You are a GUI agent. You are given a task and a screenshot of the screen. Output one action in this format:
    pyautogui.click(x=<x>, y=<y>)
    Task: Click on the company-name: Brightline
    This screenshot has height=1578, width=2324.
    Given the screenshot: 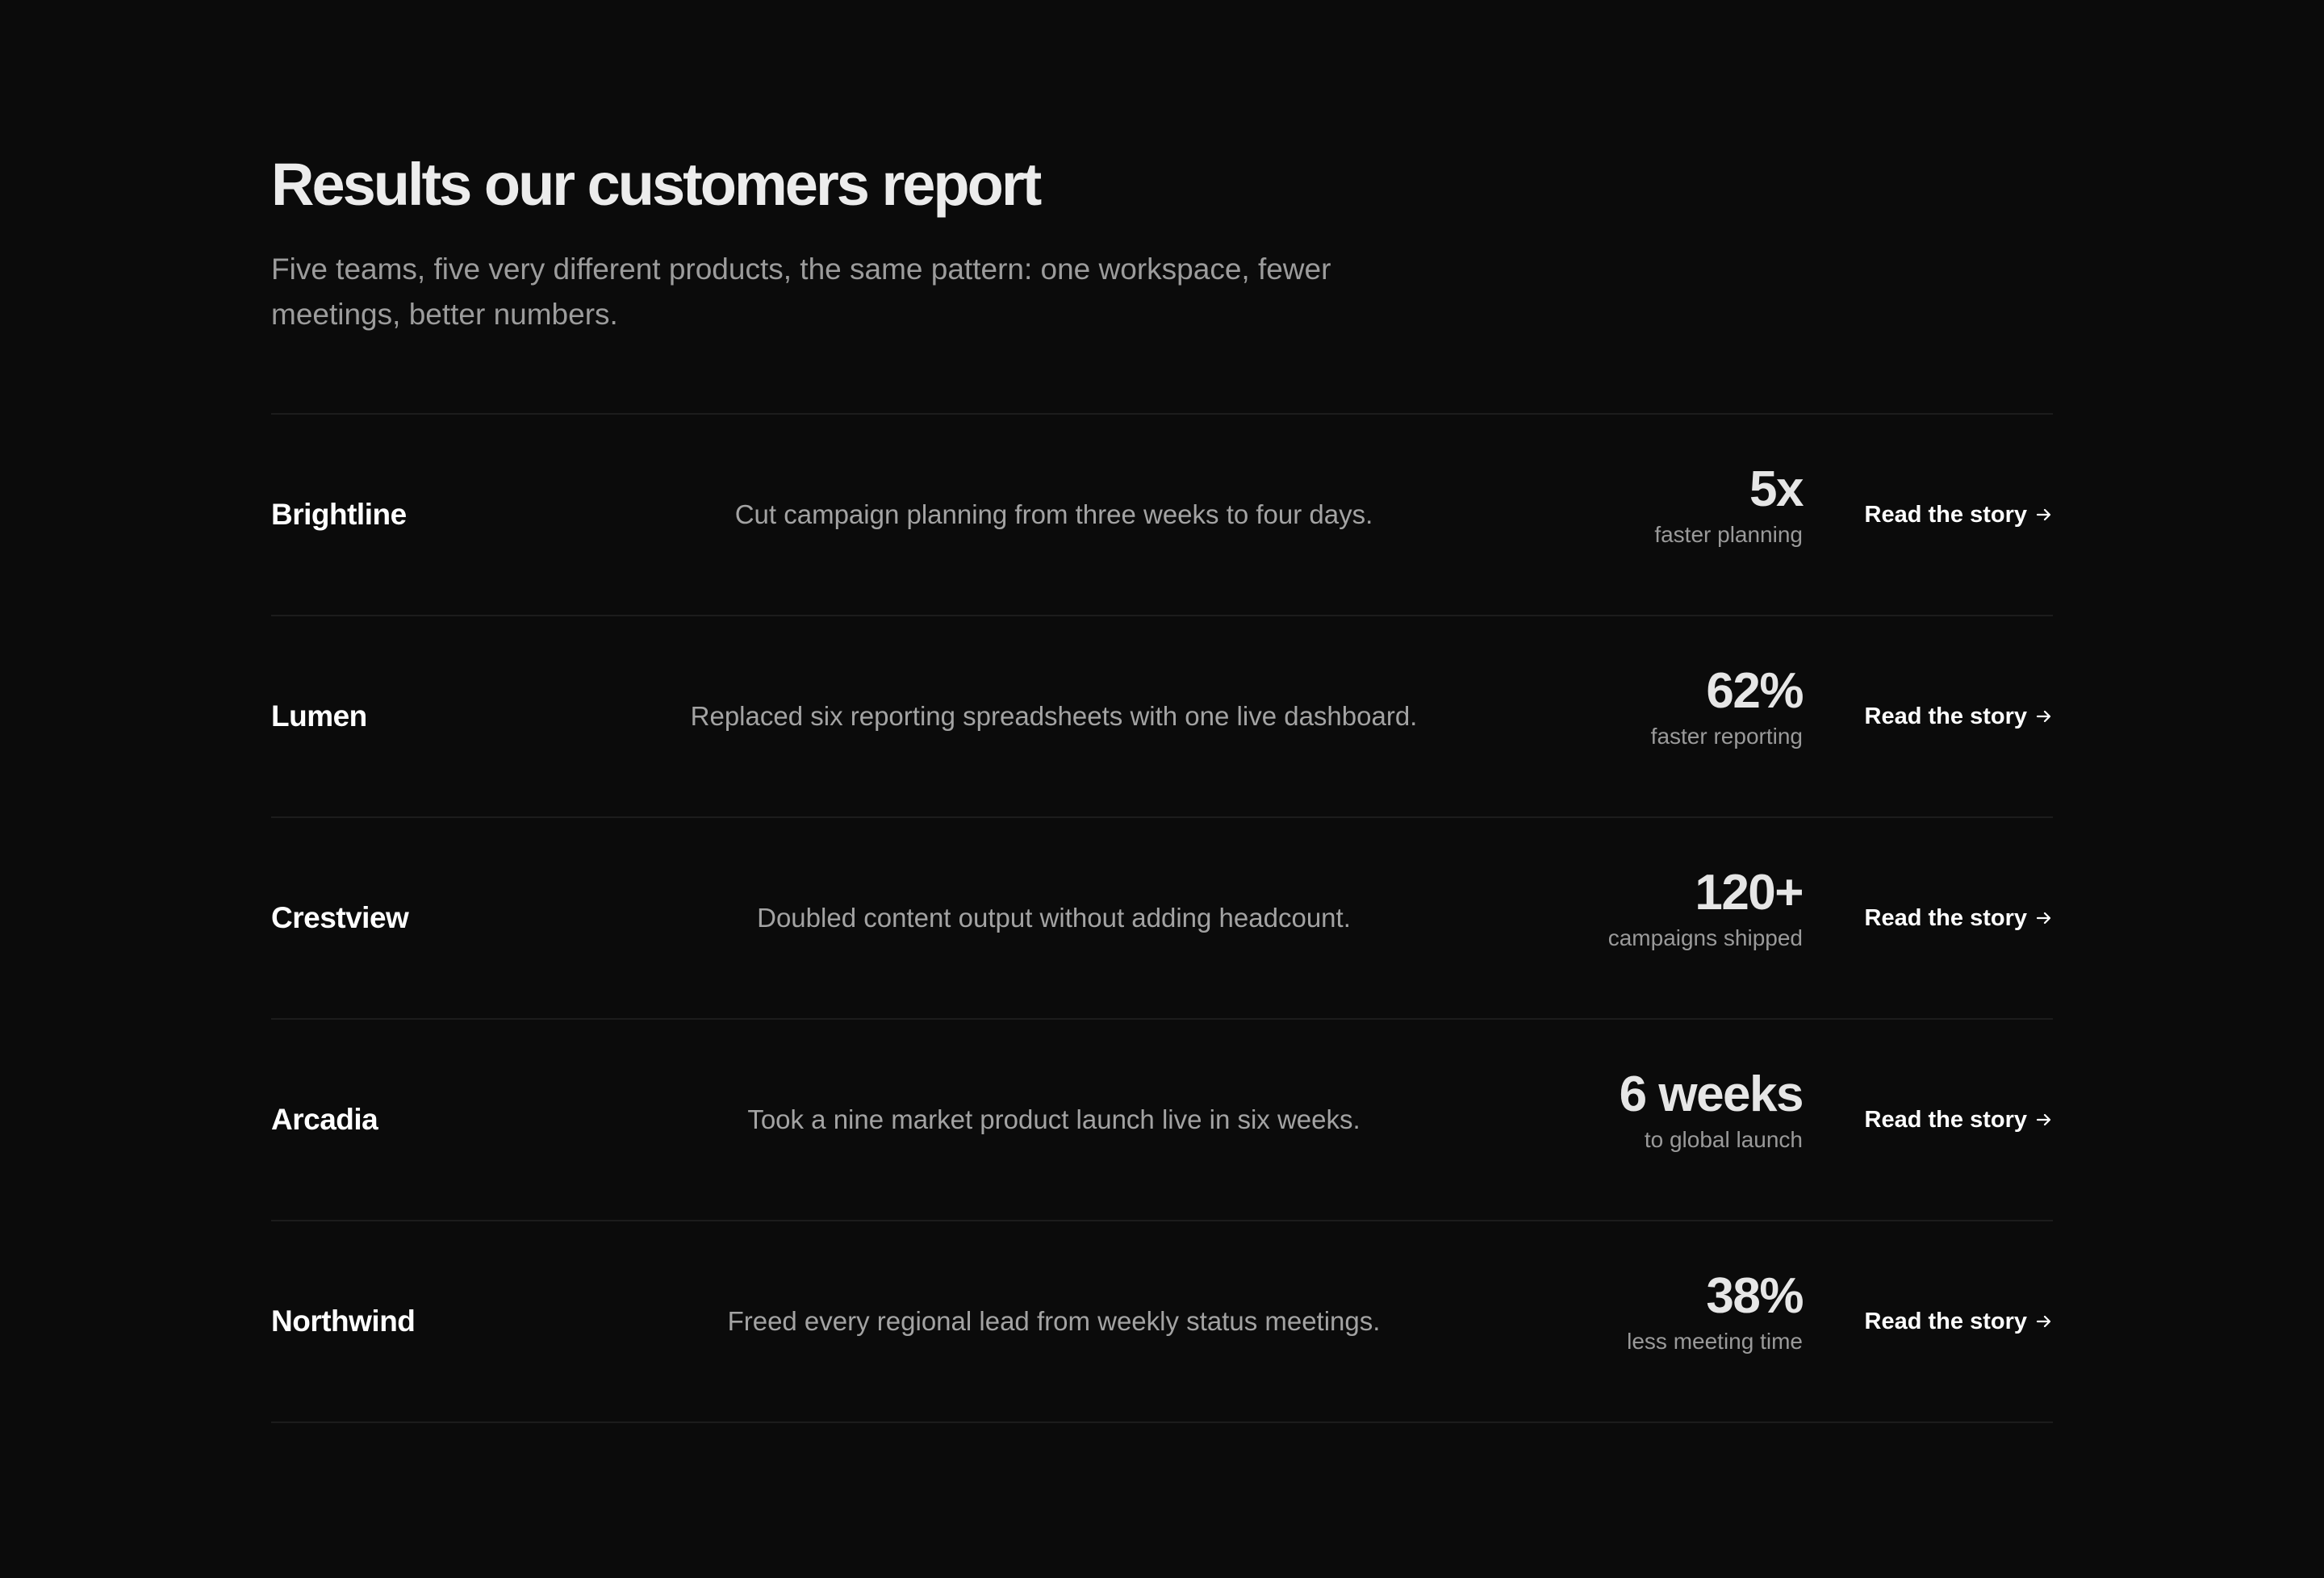 What is the action you would take?
    pyautogui.click(x=339, y=514)
    